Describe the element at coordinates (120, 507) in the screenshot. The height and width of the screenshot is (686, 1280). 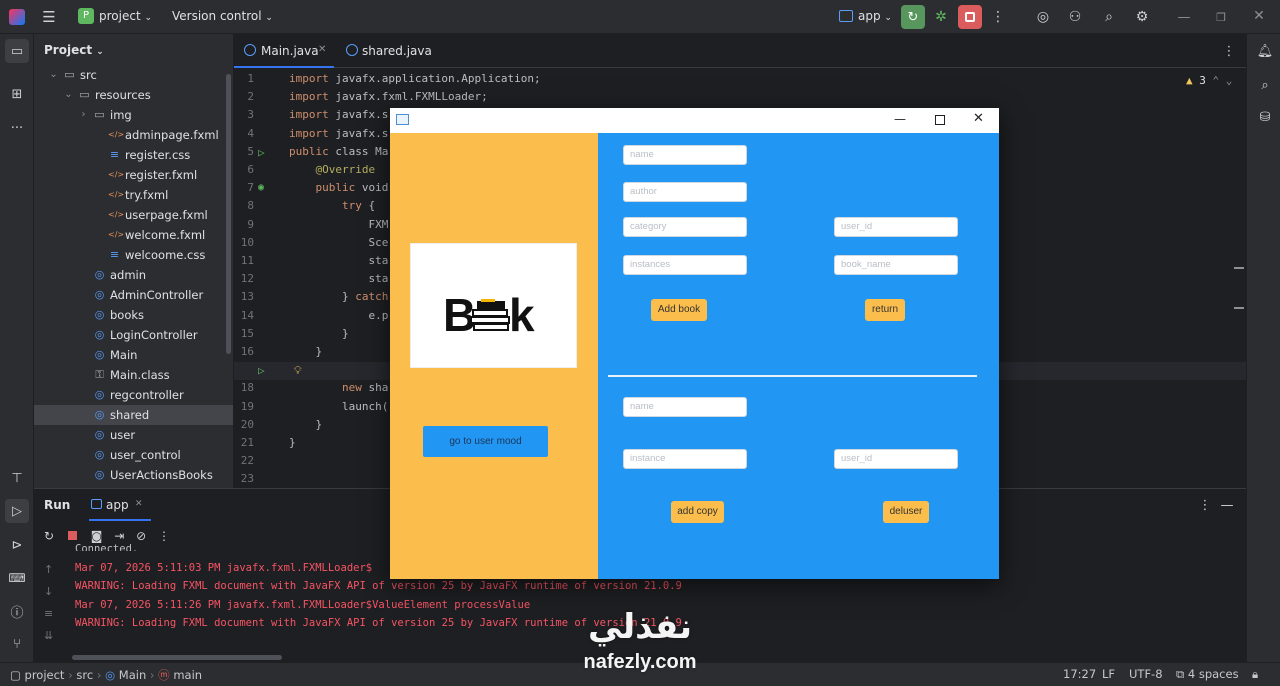
I see `run-tab-app: app ✕` at that location.